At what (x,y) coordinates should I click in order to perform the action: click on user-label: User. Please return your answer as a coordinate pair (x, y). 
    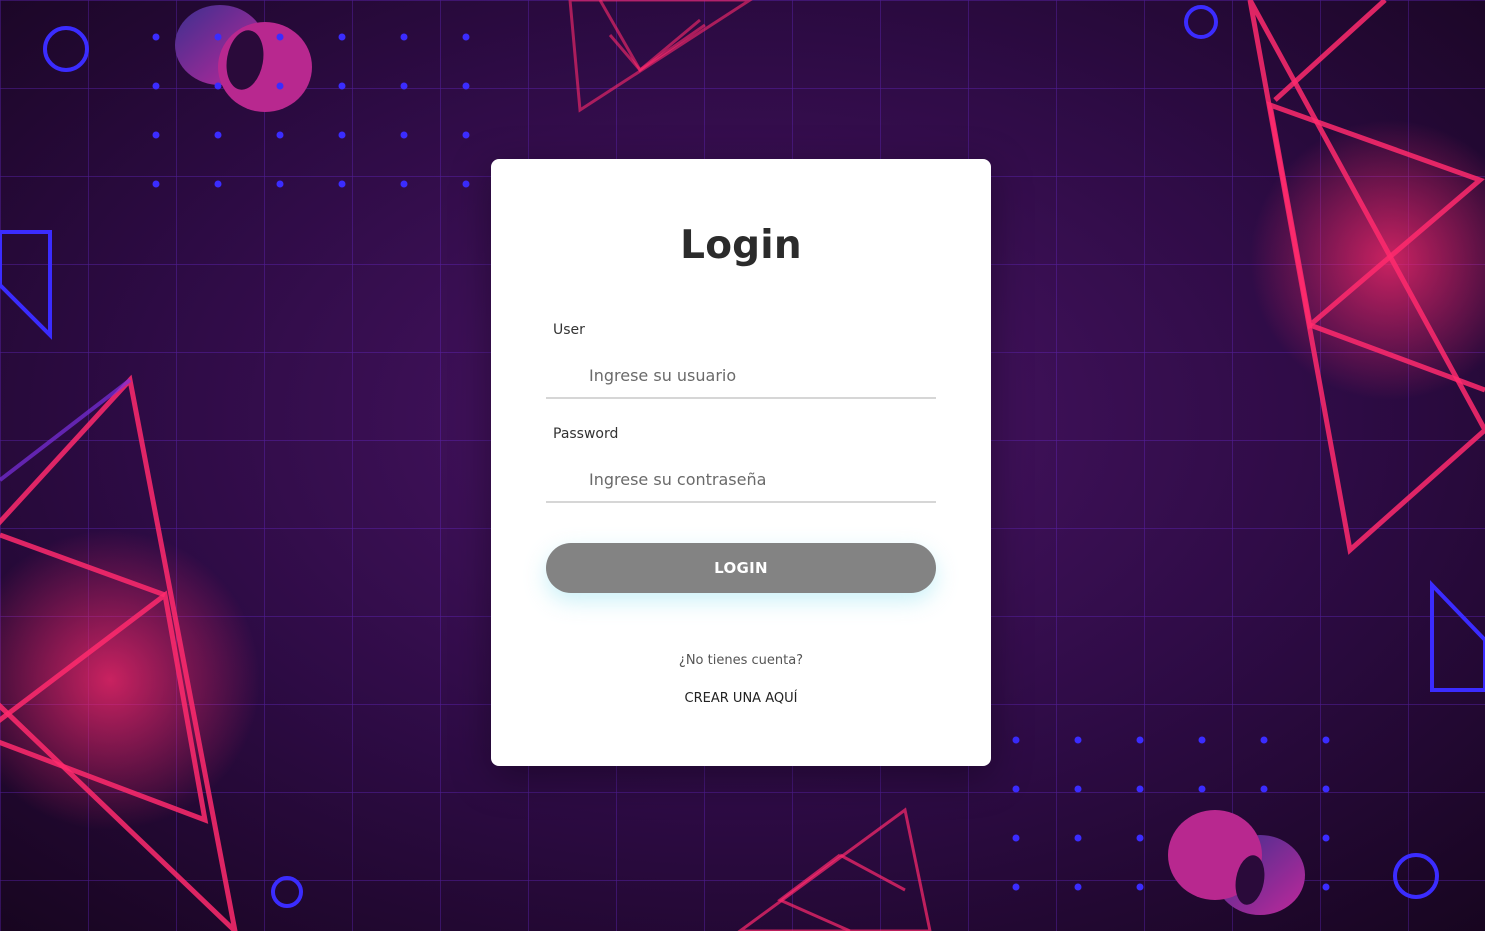
    Looking at the image, I should click on (569, 330).